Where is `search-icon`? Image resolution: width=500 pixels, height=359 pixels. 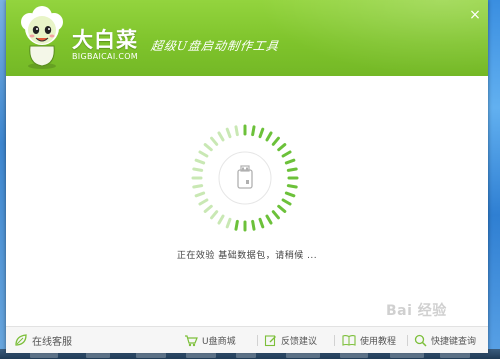 search-icon is located at coordinates (420, 340).